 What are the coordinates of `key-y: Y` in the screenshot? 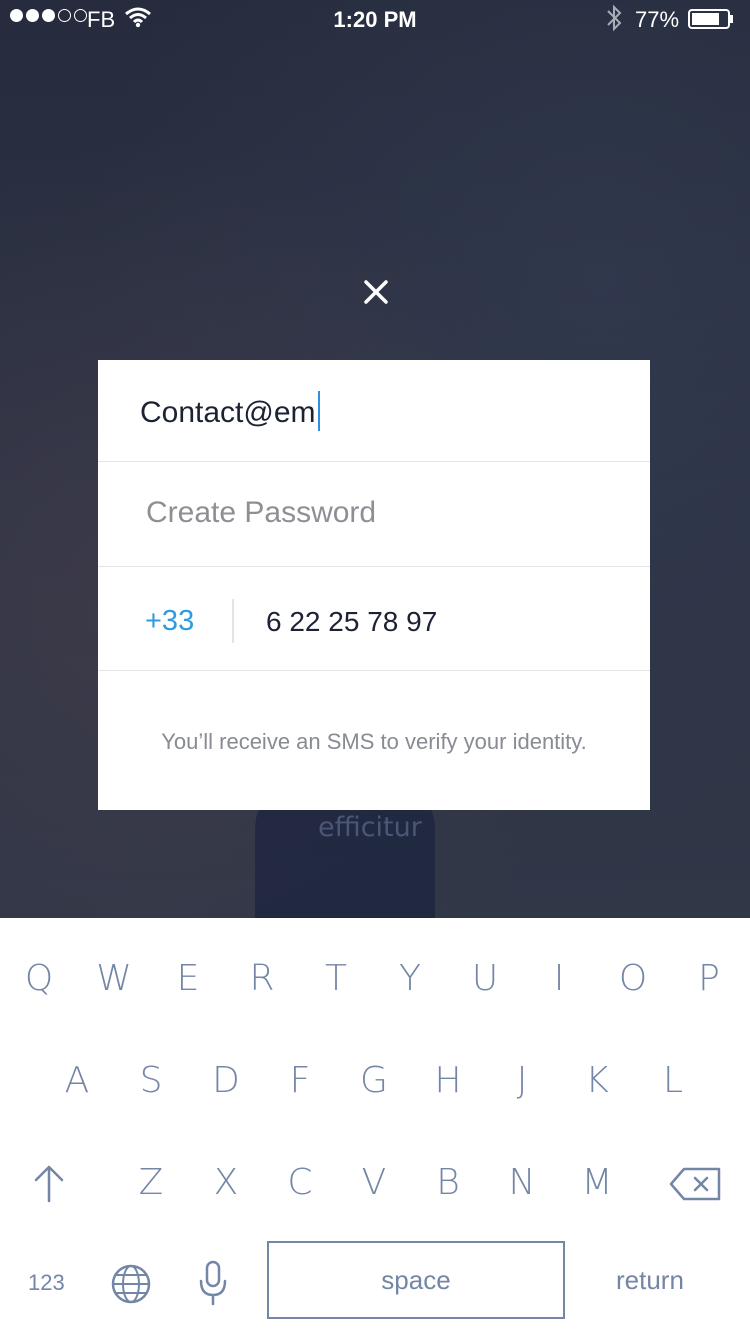 It's located at (410, 978).